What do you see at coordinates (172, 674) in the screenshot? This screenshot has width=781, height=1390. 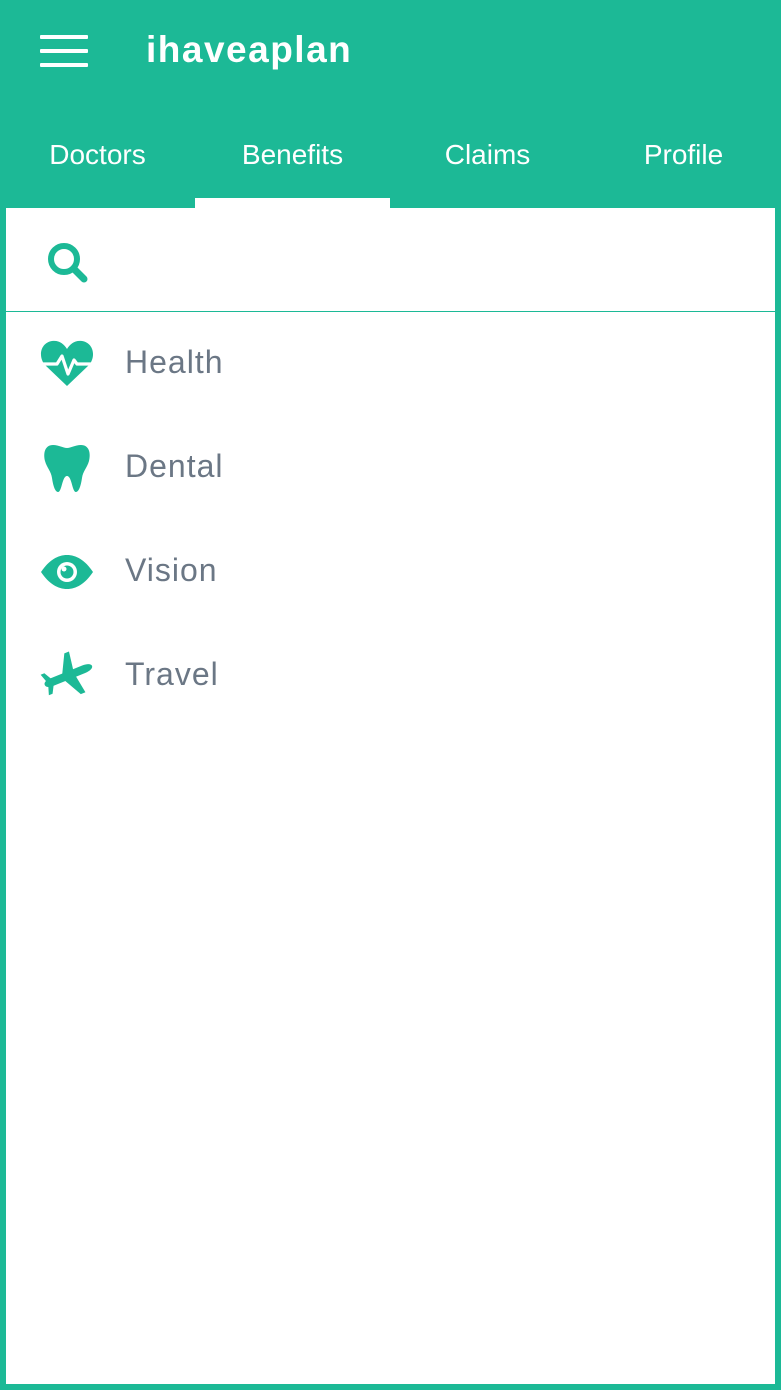 I see `list-item-label: Travel` at bounding box center [172, 674].